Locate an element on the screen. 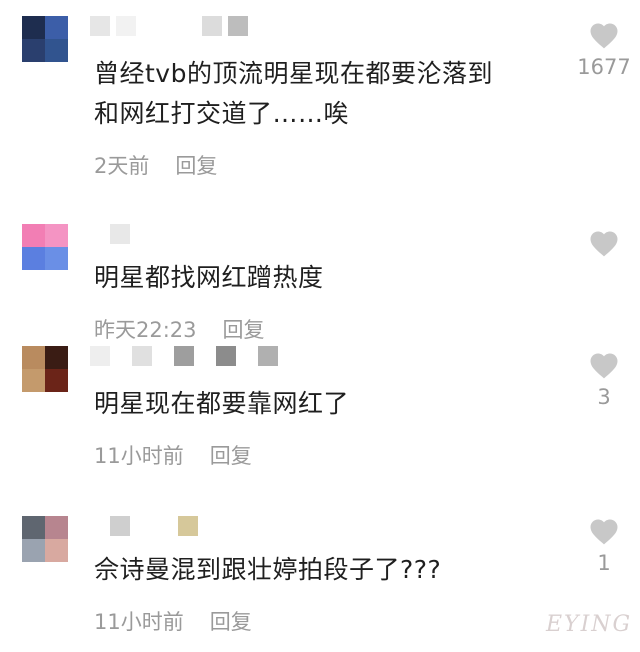 The height and width of the screenshot is (652, 640). comment-time: 昨天22:23 is located at coordinates (145, 330).